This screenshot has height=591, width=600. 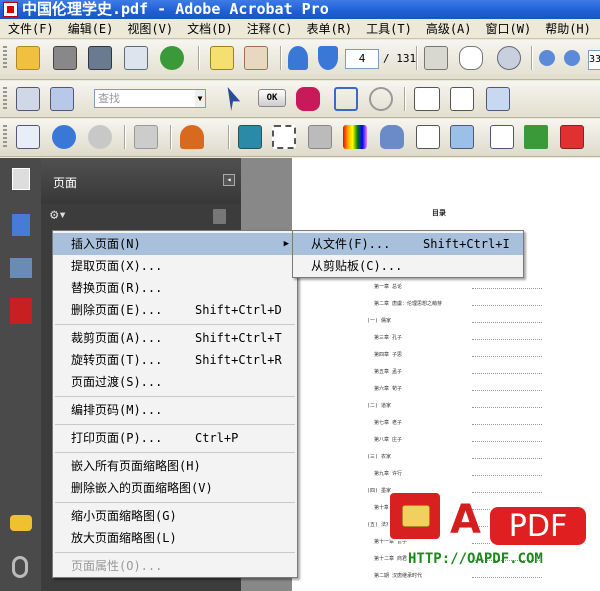 What do you see at coordinates (498, 99) in the screenshot?
I see `form-edit-icon` at bounding box center [498, 99].